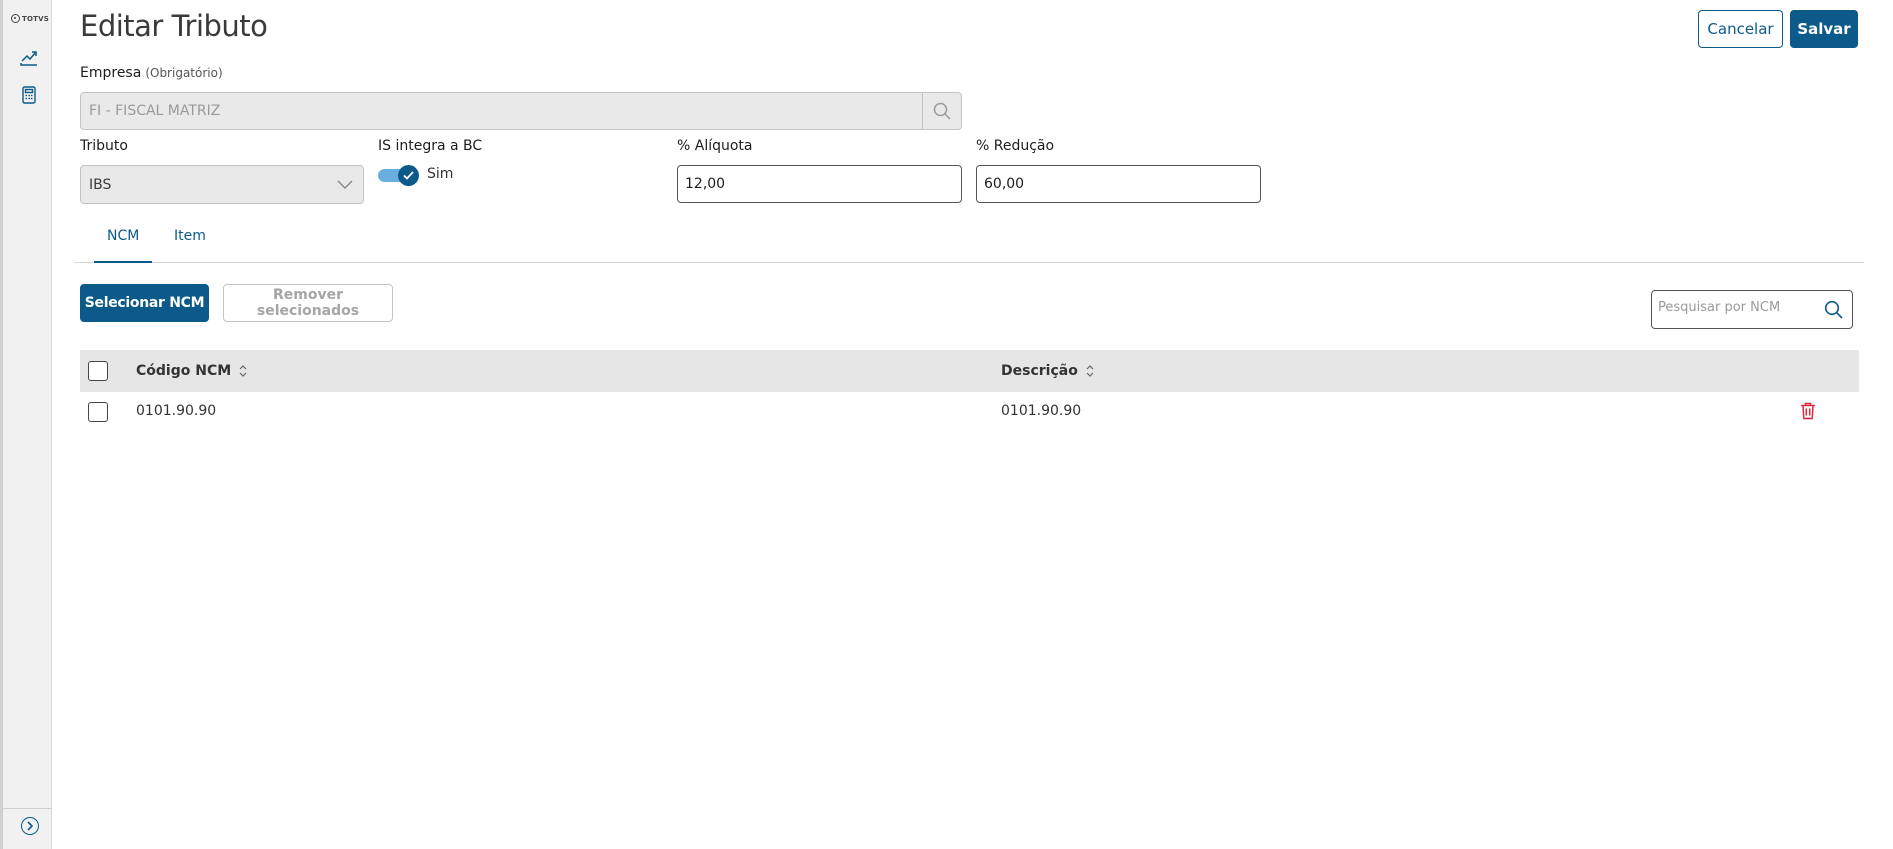 This screenshot has width=1893, height=849. What do you see at coordinates (1740, 29) in the screenshot?
I see `cancel-button: Cancelar` at bounding box center [1740, 29].